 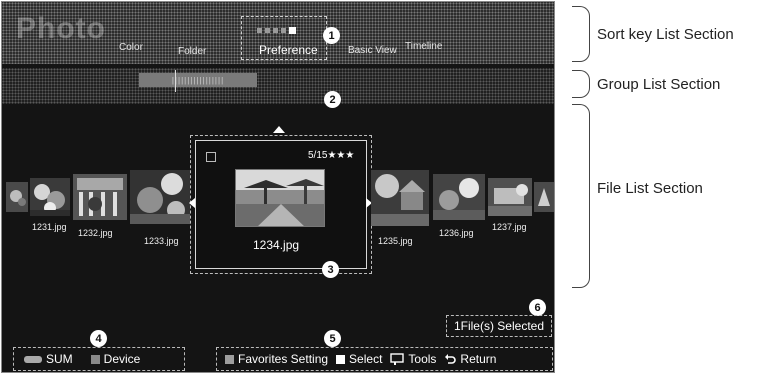 I want to click on select-label: Select, so click(x=366, y=359).